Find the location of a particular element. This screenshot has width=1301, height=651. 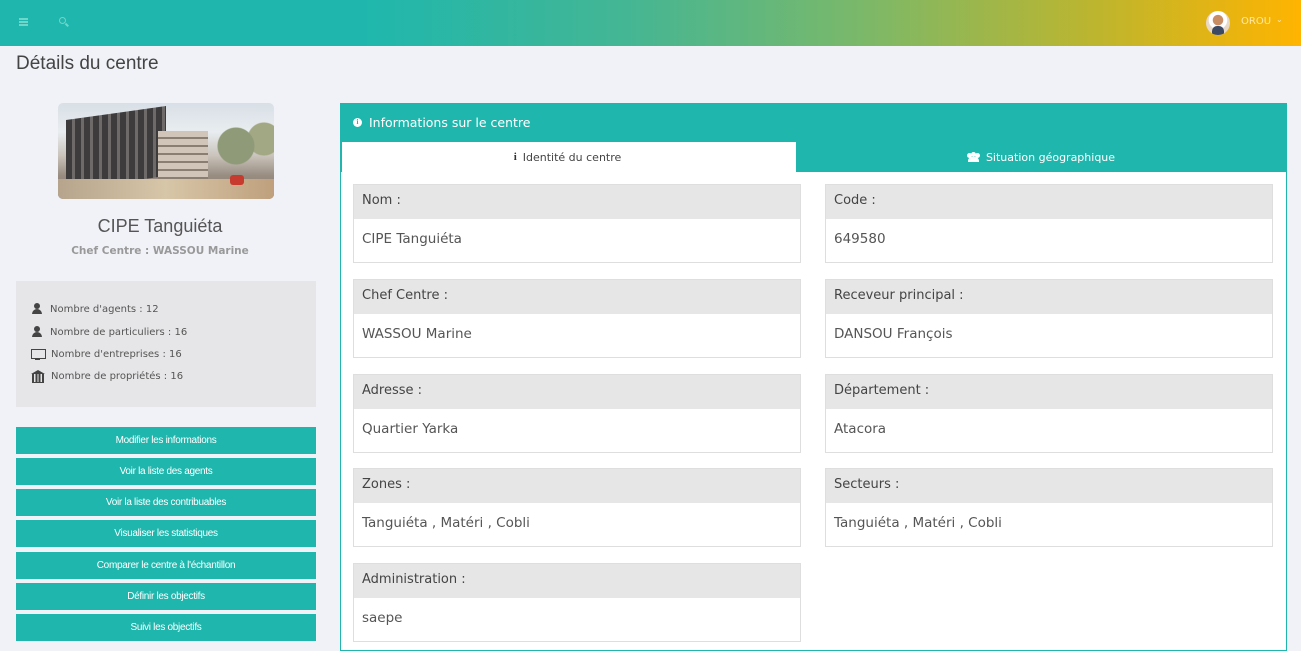

search-icon is located at coordinates (64, 22).